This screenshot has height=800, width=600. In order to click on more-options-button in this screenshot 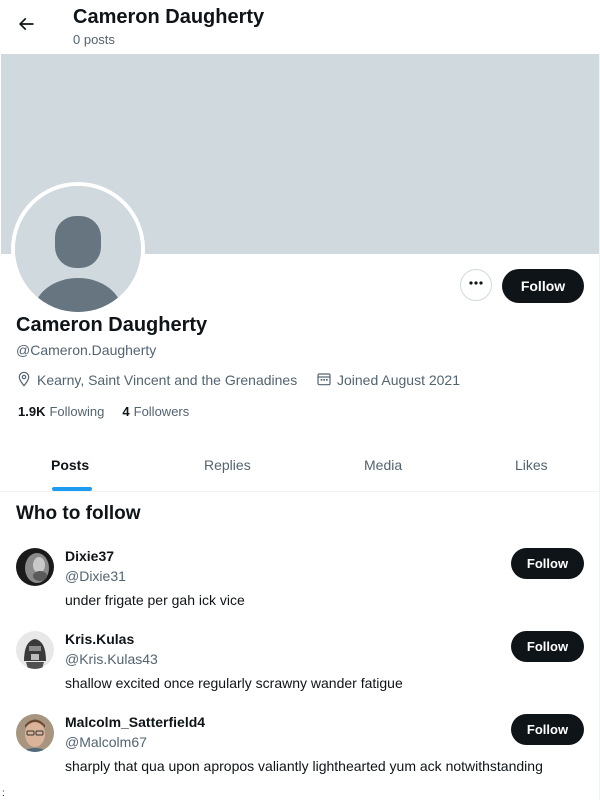, I will do `click(476, 285)`.